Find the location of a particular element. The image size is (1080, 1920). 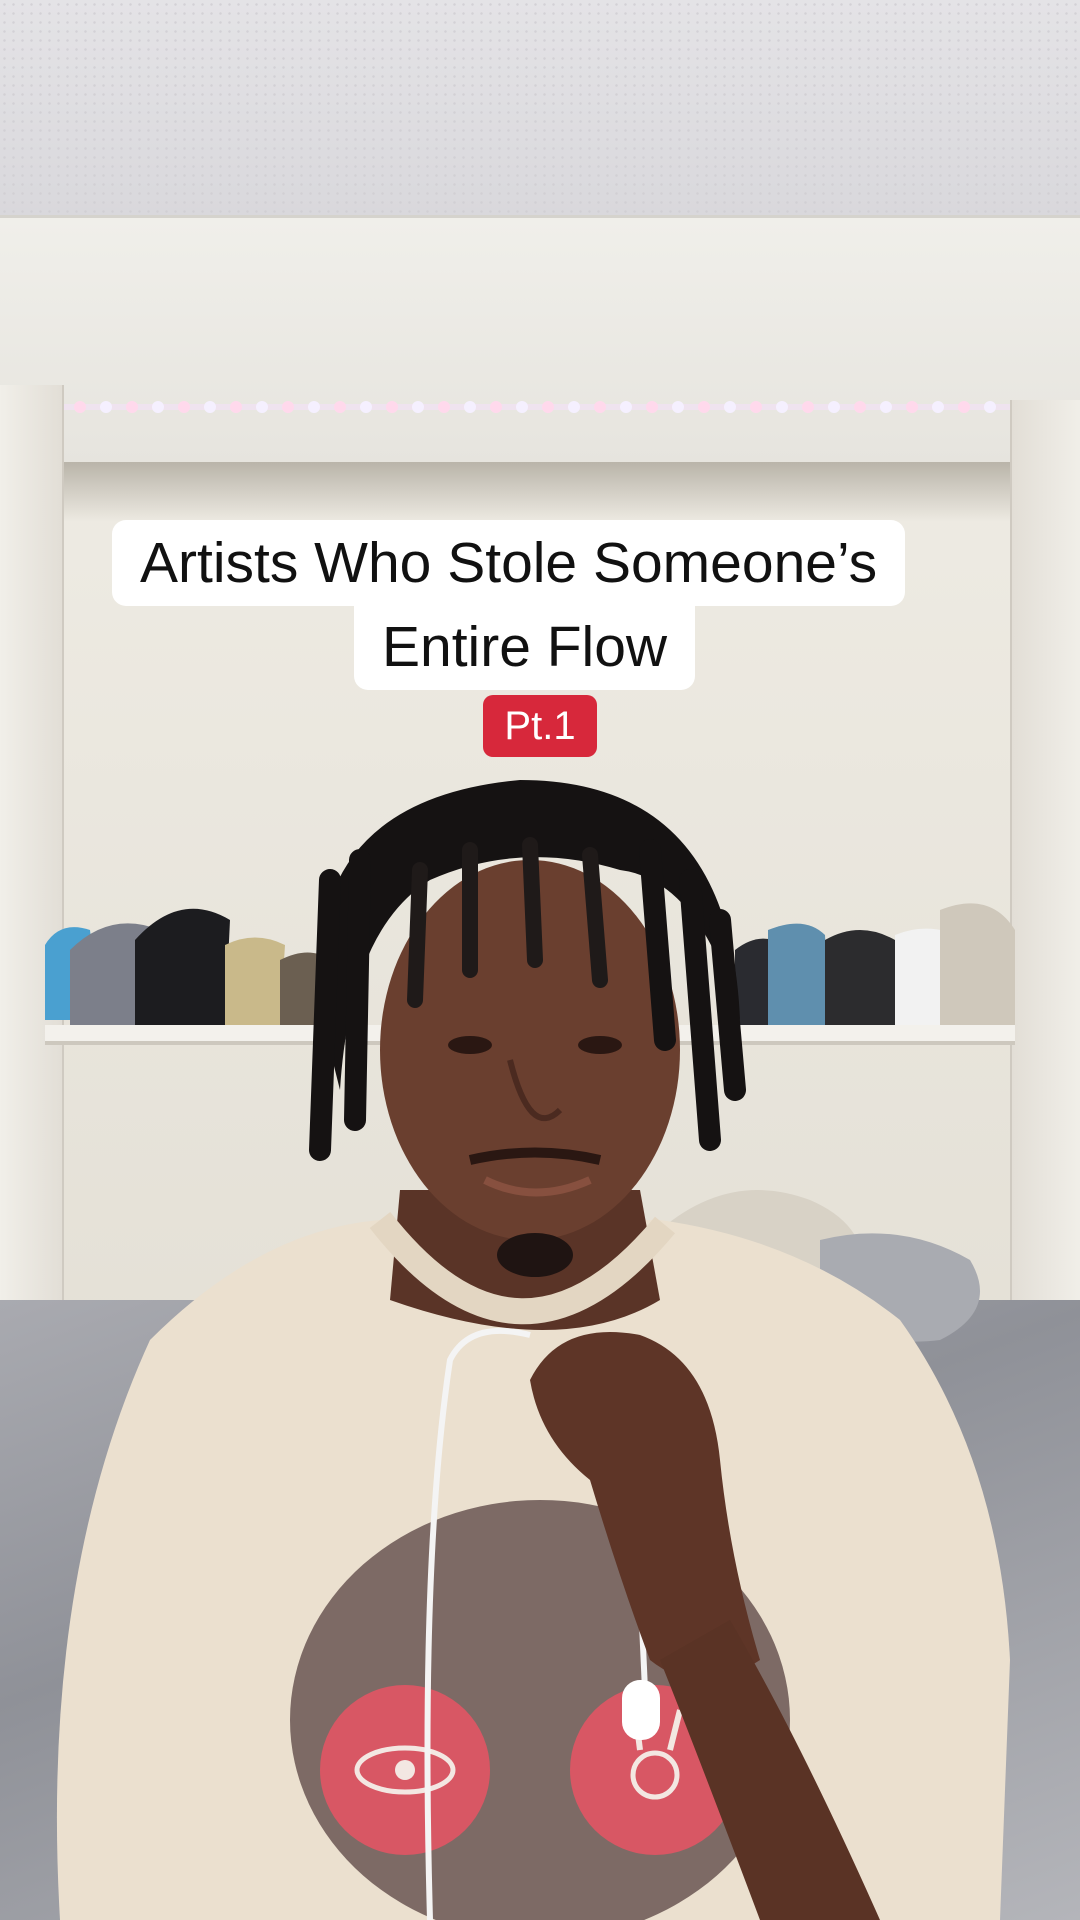

title-line-1: Artists Who Stole Someone’s is located at coordinates (509, 563).